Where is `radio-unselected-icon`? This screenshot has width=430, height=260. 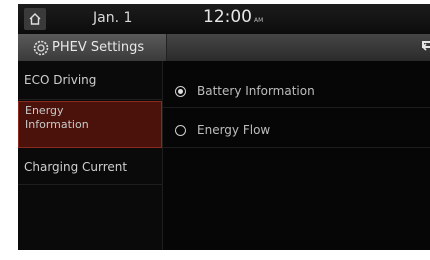 radio-unselected-icon is located at coordinates (180, 130).